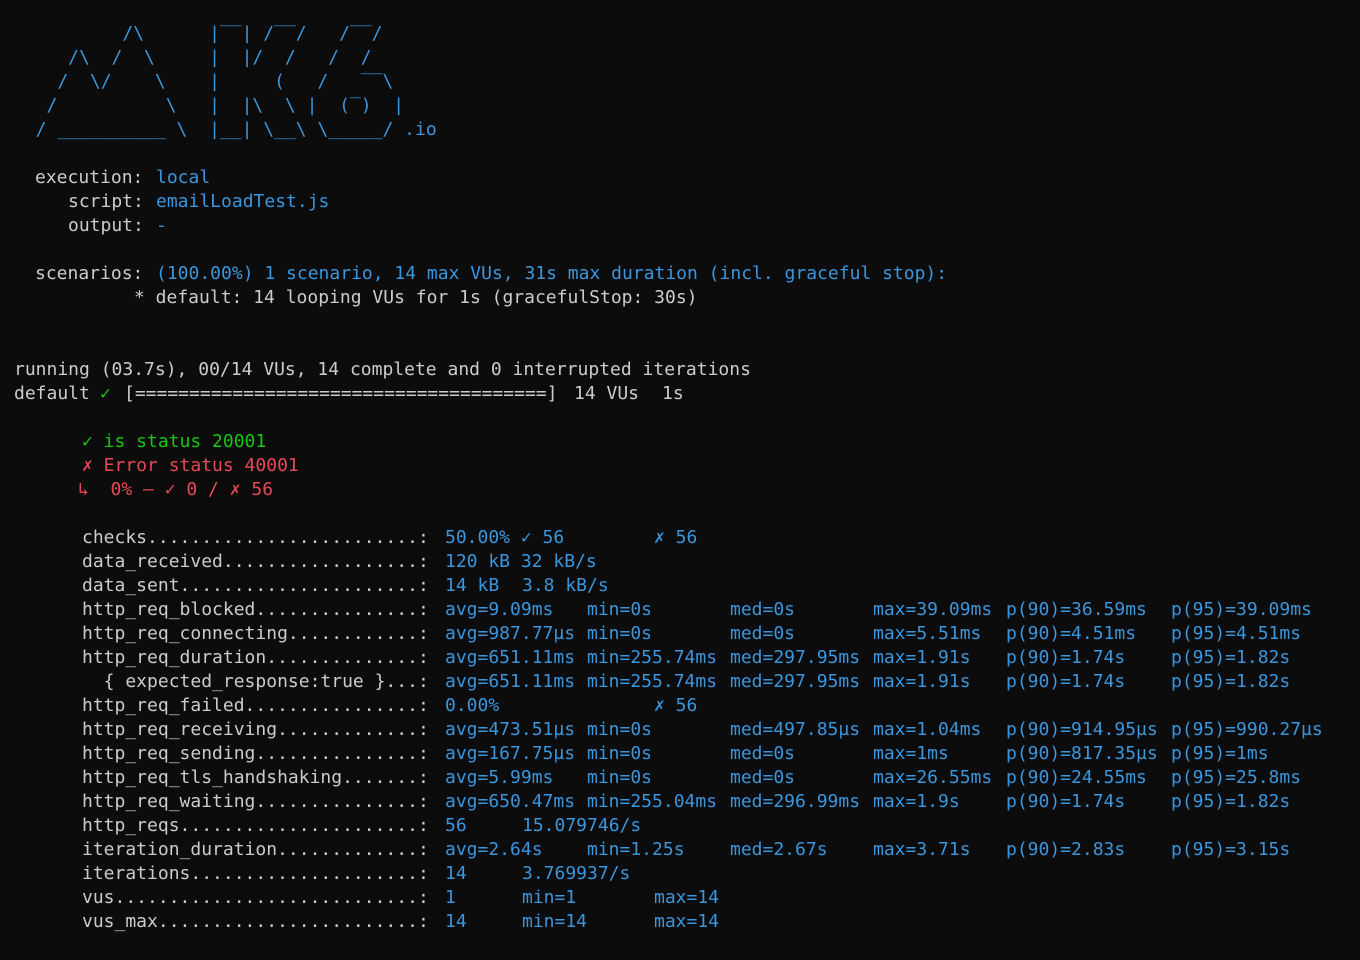  Describe the element at coordinates (927, 729) in the screenshot. I see `metric-value: max=1.04ms` at that location.